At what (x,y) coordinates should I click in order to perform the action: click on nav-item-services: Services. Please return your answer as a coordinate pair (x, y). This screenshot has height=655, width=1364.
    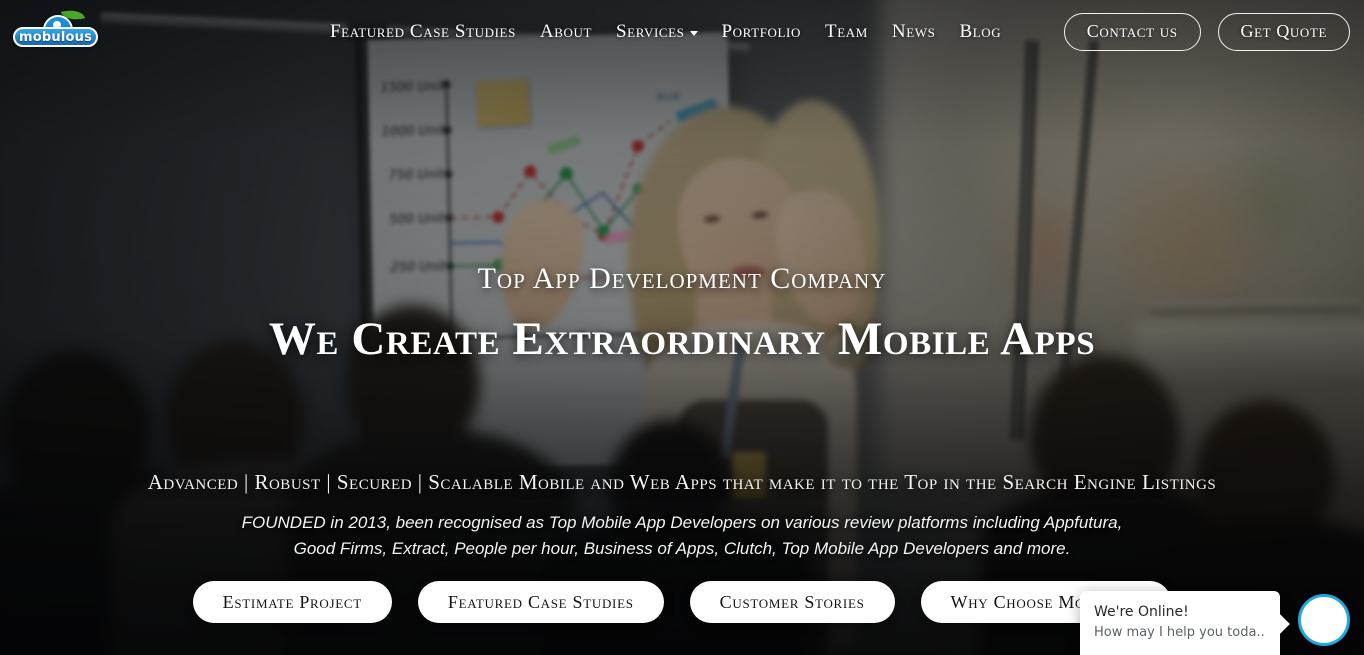
    Looking at the image, I should click on (657, 32).